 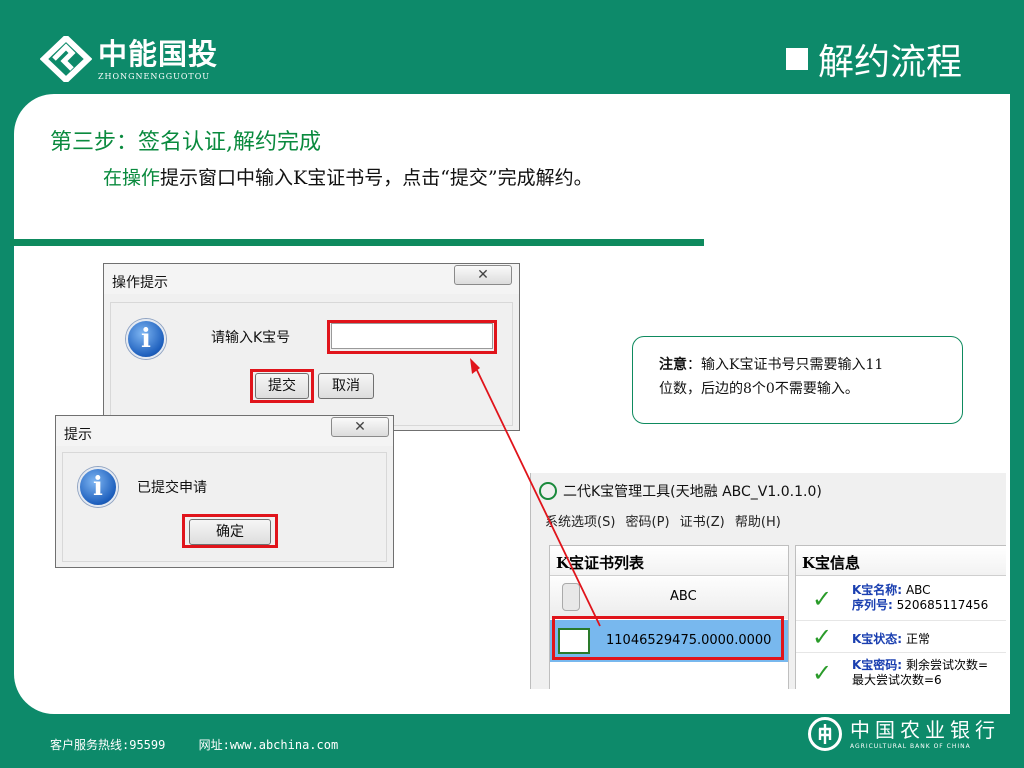 I want to click on note-text-line2: 位数，后边的8个0不需要输入。, so click(x=759, y=389).